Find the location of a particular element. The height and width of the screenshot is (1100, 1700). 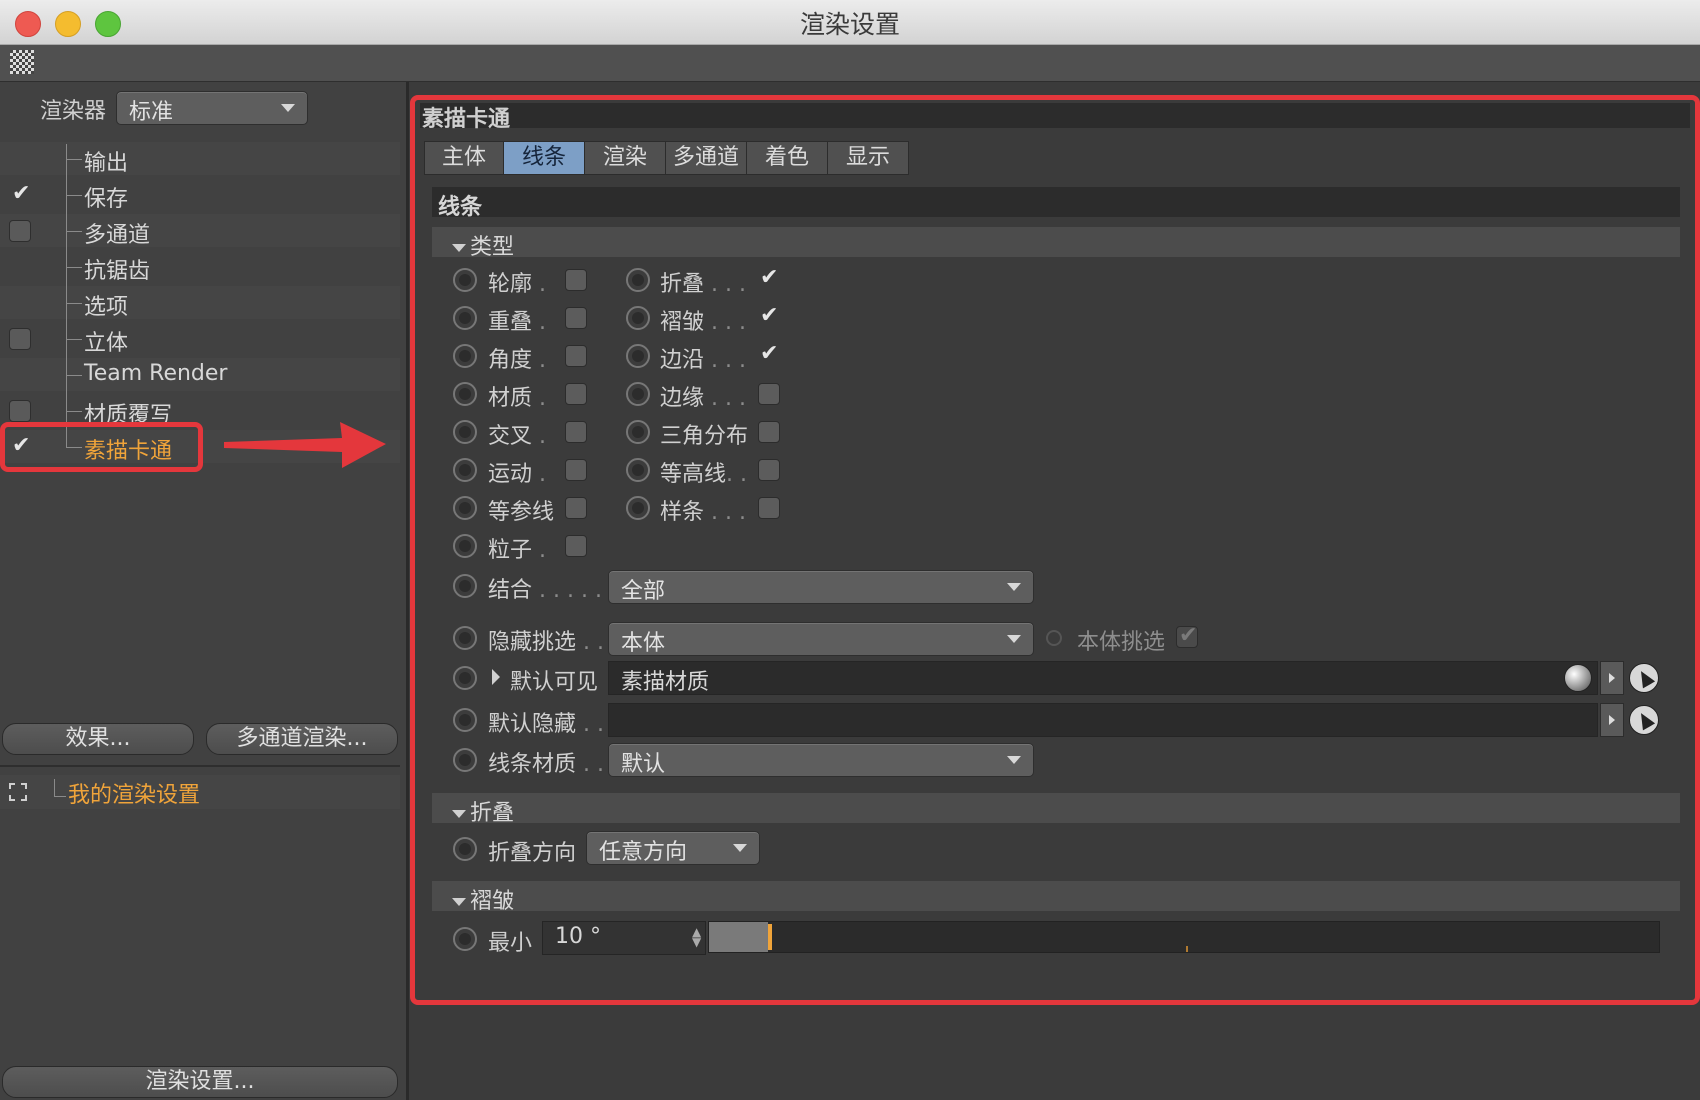

tree-item-label: 多通道 is located at coordinates (117, 235).